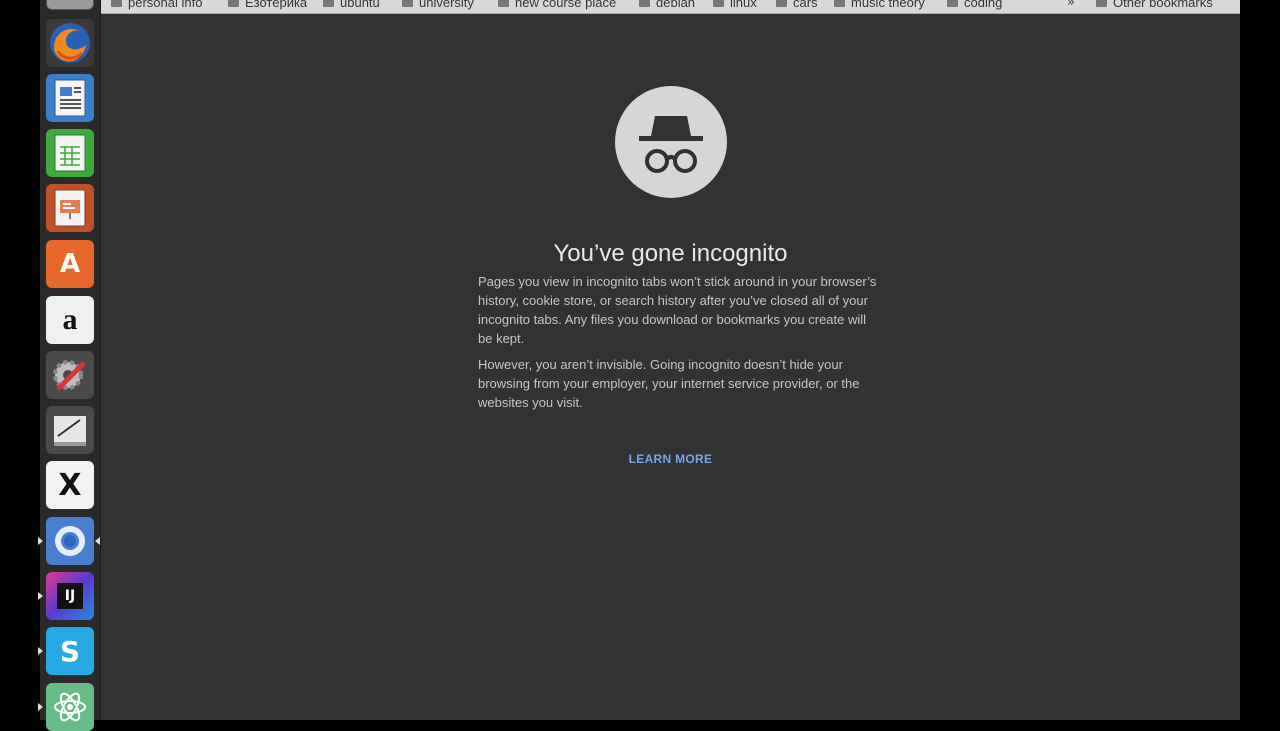  What do you see at coordinates (670, 459) in the screenshot?
I see `learn-more-link: LEARN MORE` at bounding box center [670, 459].